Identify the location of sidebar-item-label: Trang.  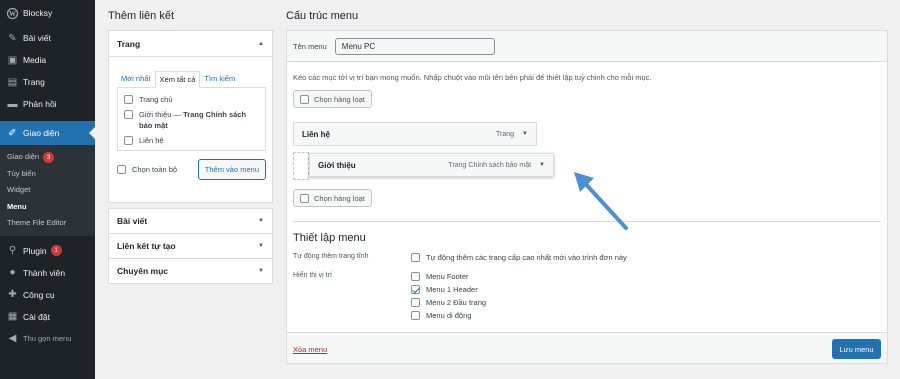
(34, 82).